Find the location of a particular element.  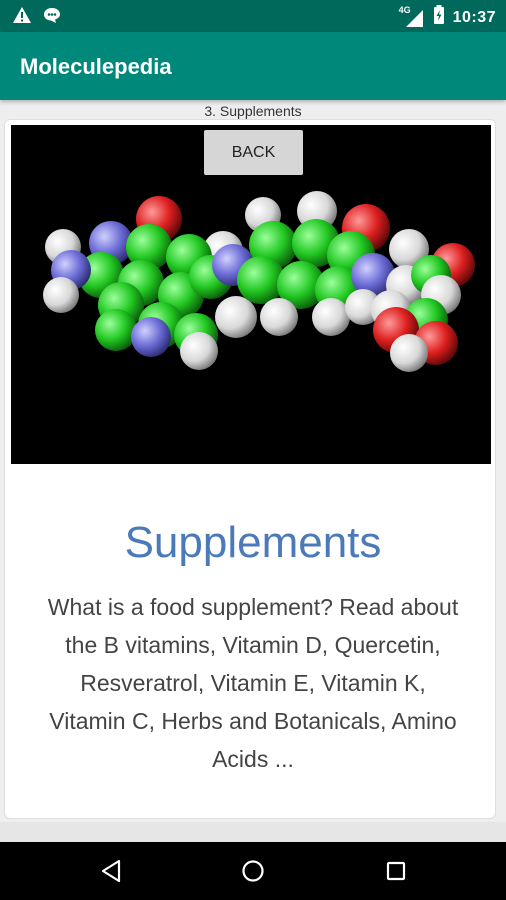

warning-icon is located at coordinates (22, 17).